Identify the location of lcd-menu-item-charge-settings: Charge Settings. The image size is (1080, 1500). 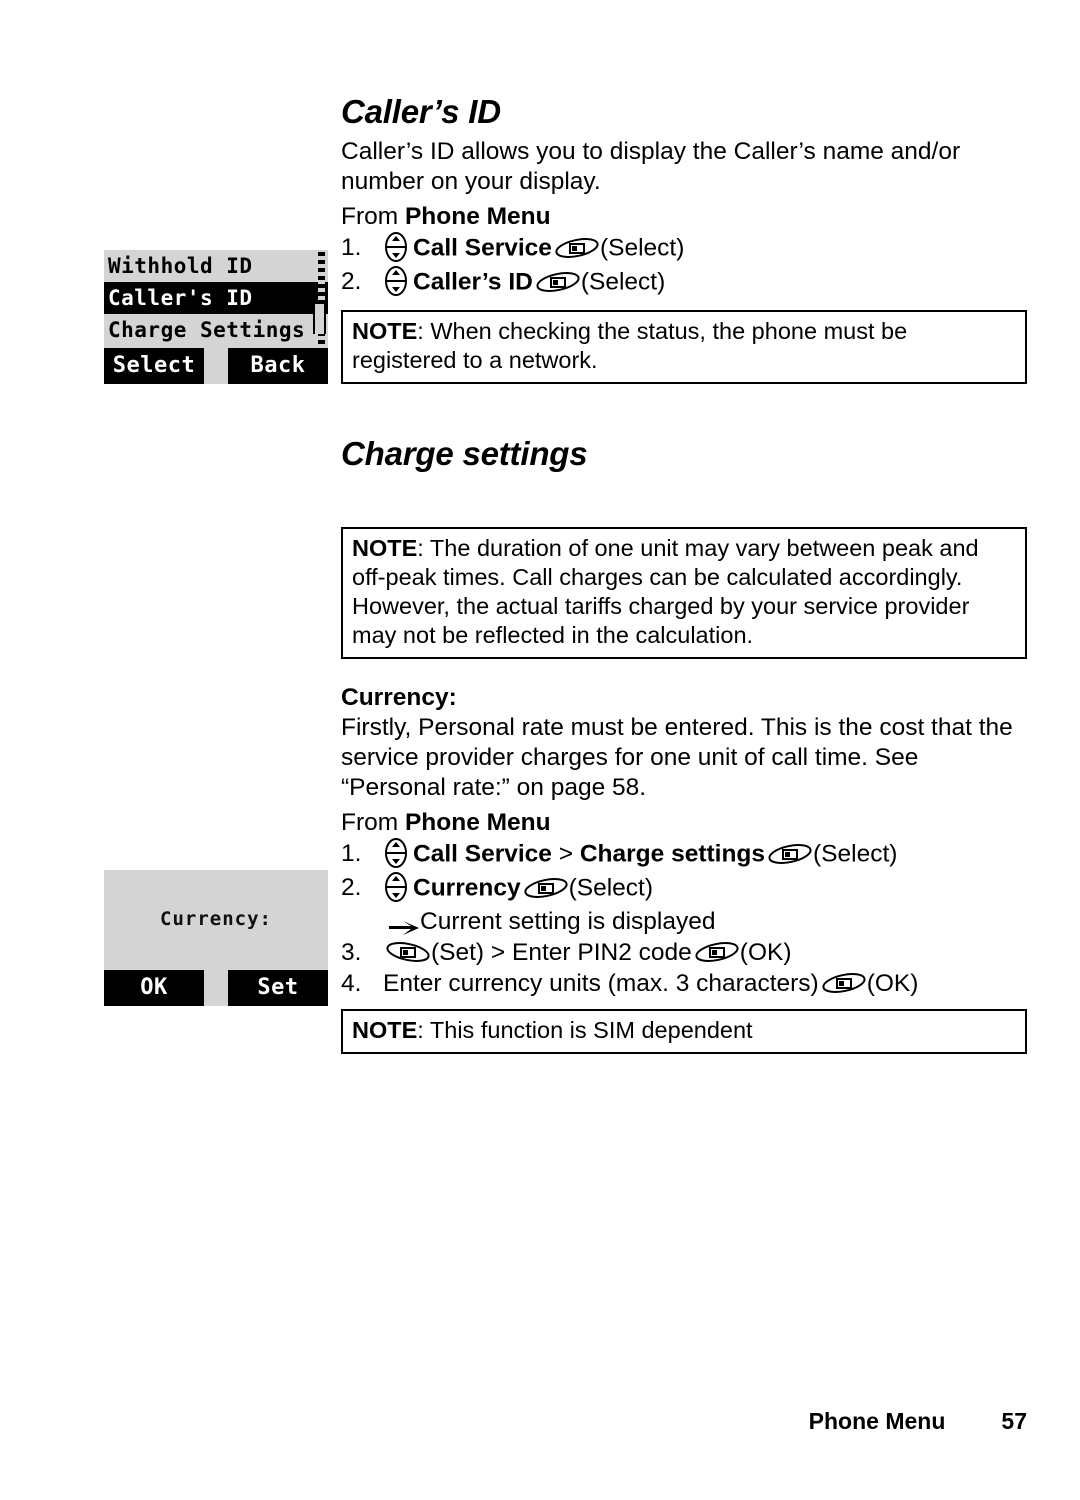
(207, 330).